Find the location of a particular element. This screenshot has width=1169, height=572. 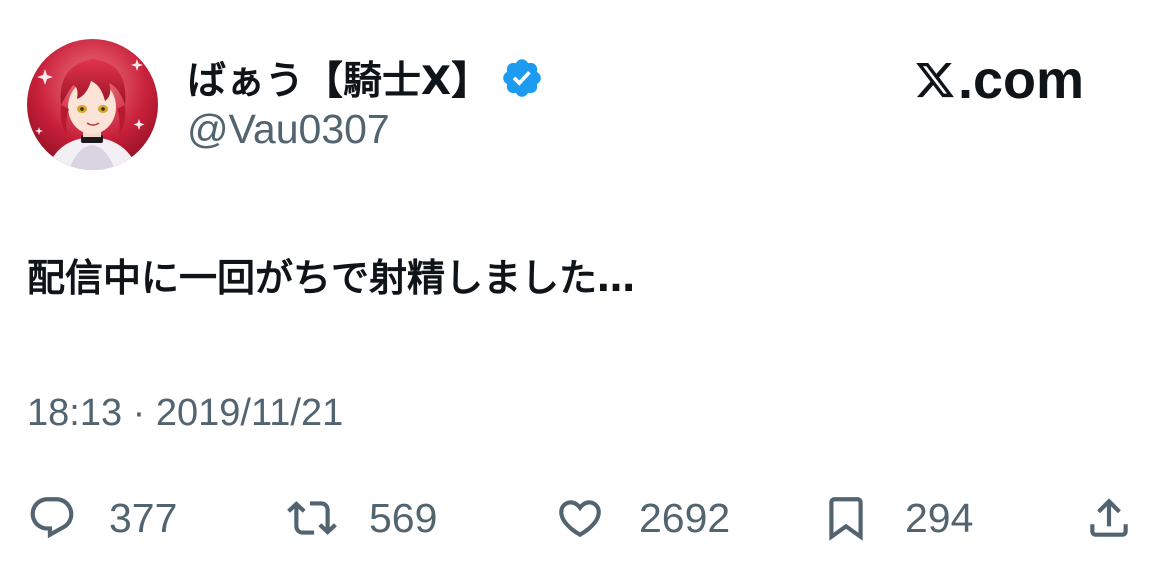

repost-button: 569 is located at coordinates (362, 518).